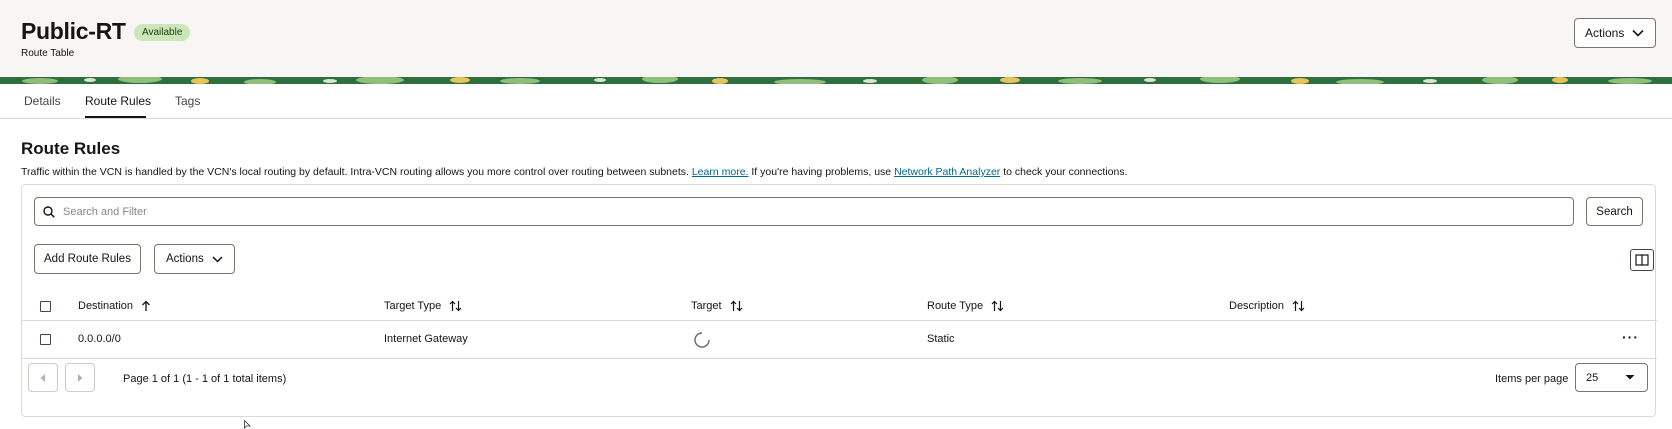  I want to click on column-header-target: Target, so click(717, 306).